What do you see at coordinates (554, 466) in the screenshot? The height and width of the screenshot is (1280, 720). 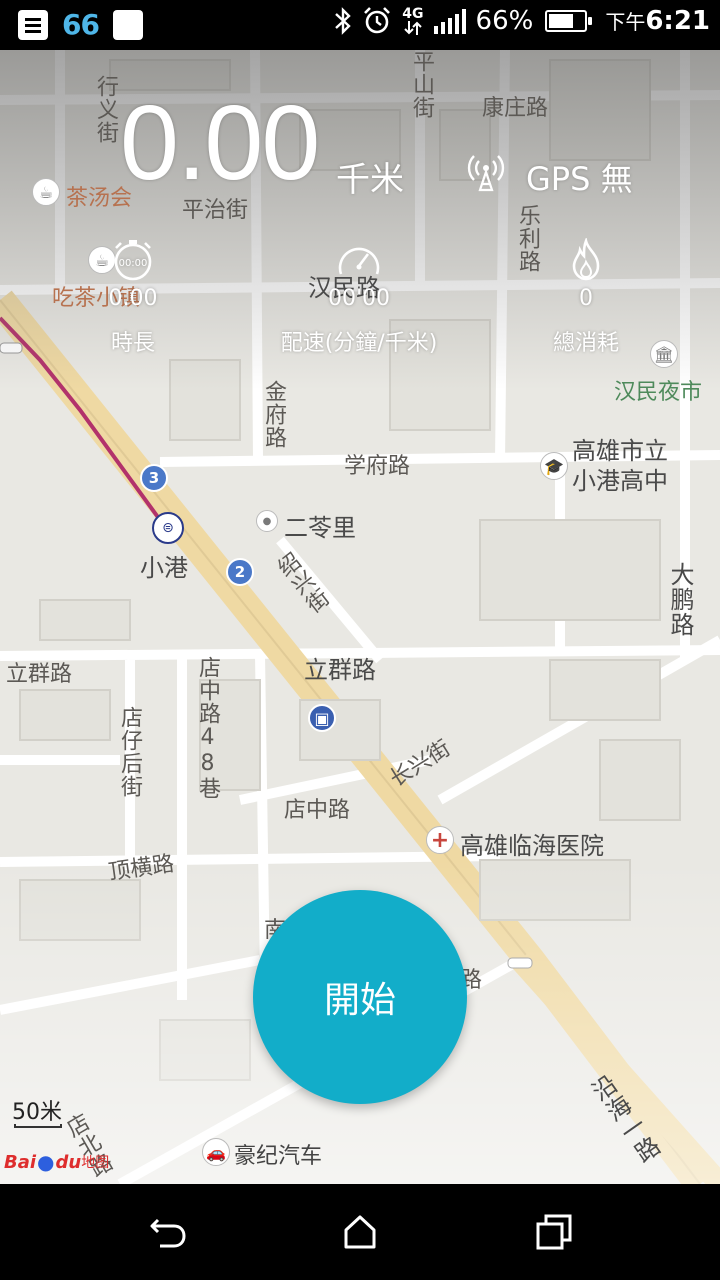 I see `school-poi-icon: 🎓` at bounding box center [554, 466].